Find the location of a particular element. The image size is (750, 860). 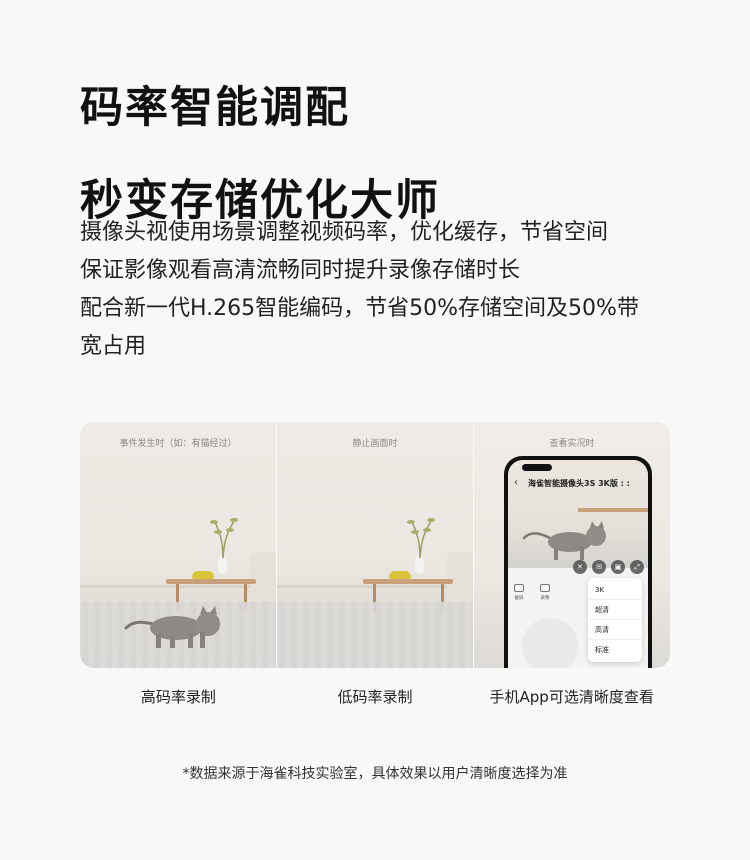

panel-high-bitrate: 事件发生时（如：有猫经过） is located at coordinates (178, 545).